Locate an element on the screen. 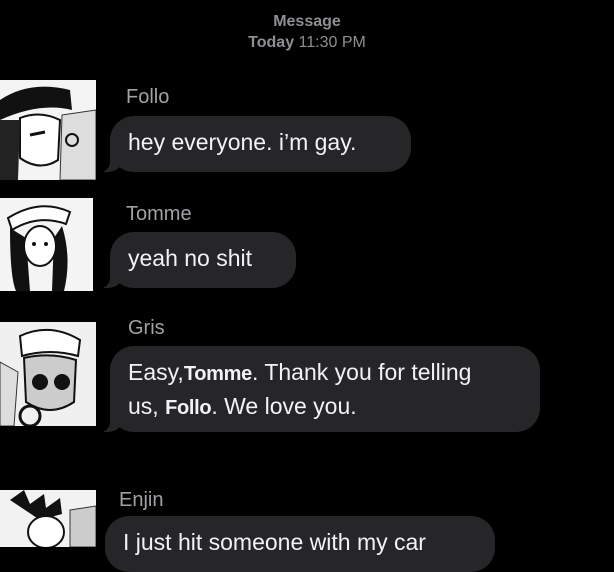 Image resolution: width=614 pixels, height=572 pixels. message-bubble: hey everyone. i’m gay. is located at coordinates (253, 144).